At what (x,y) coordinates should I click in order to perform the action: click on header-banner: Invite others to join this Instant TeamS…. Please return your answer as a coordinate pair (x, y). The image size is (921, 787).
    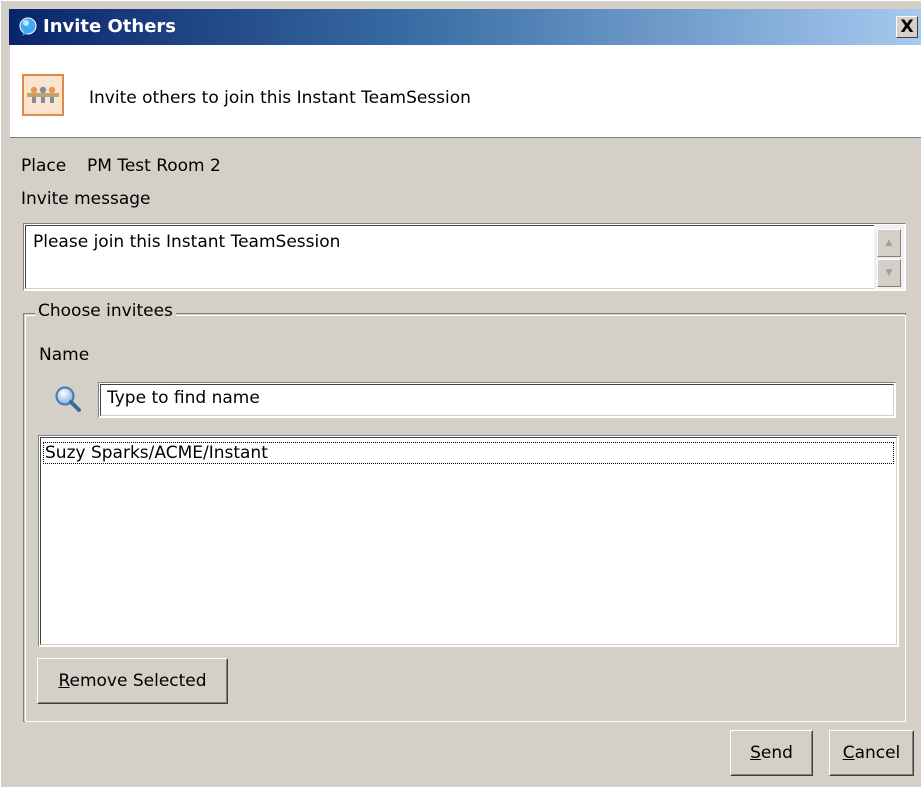
    Looking at the image, I should click on (465, 91).